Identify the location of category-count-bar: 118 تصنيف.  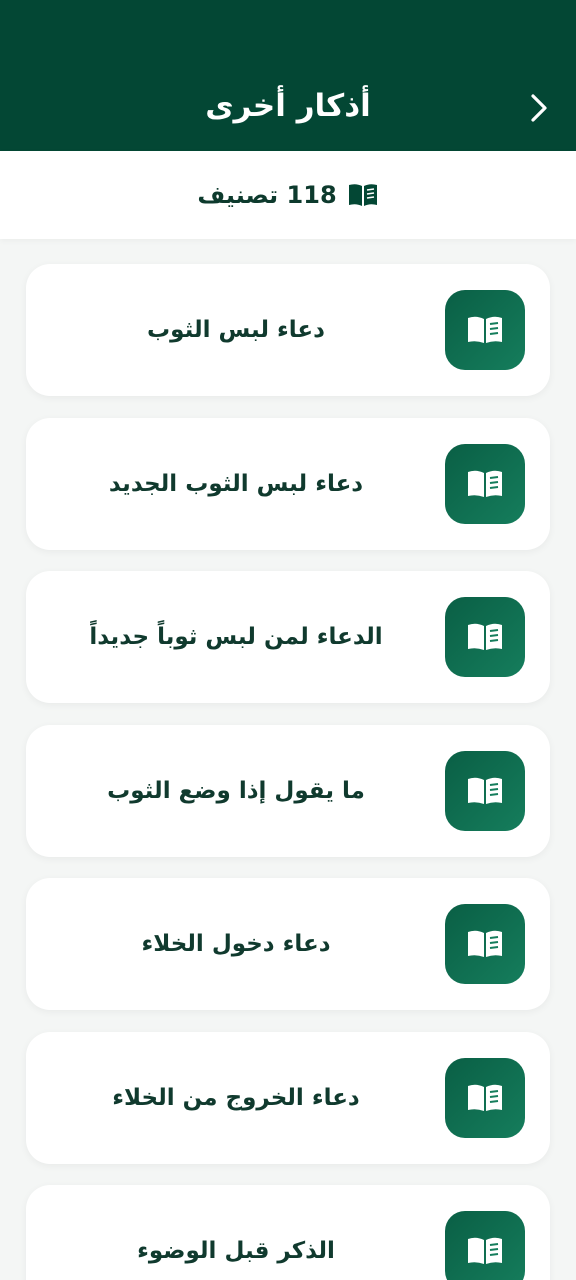
(288, 195).